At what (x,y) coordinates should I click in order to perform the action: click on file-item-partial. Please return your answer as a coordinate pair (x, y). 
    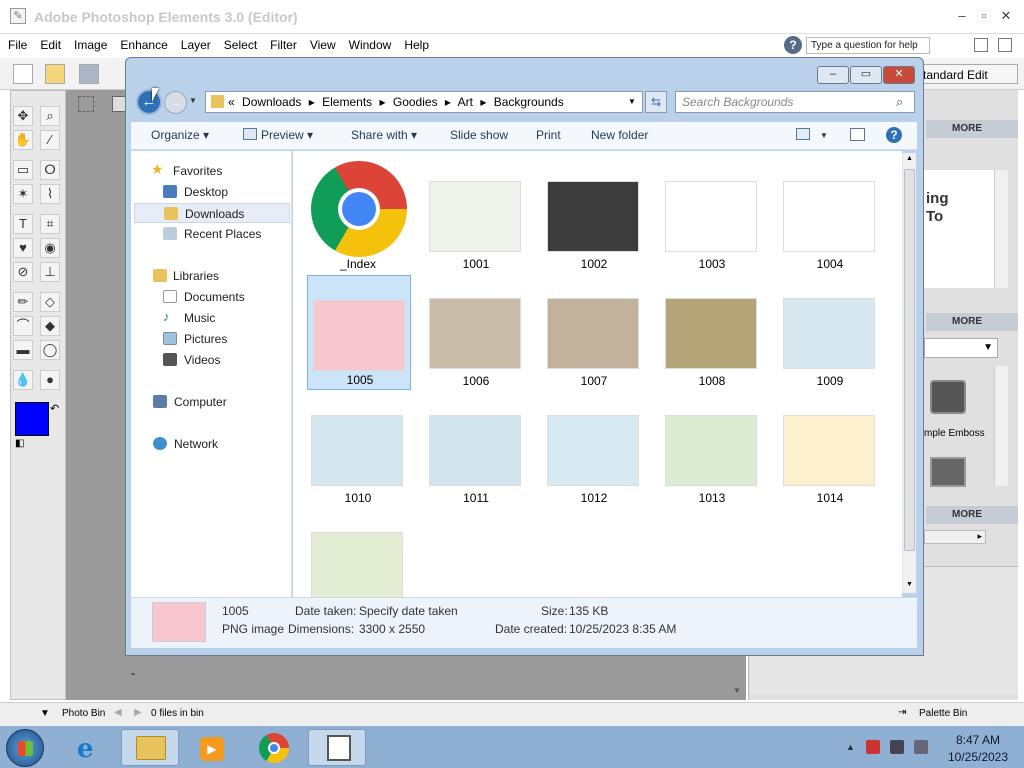
    Looking at the image, I should click on (358, 550).